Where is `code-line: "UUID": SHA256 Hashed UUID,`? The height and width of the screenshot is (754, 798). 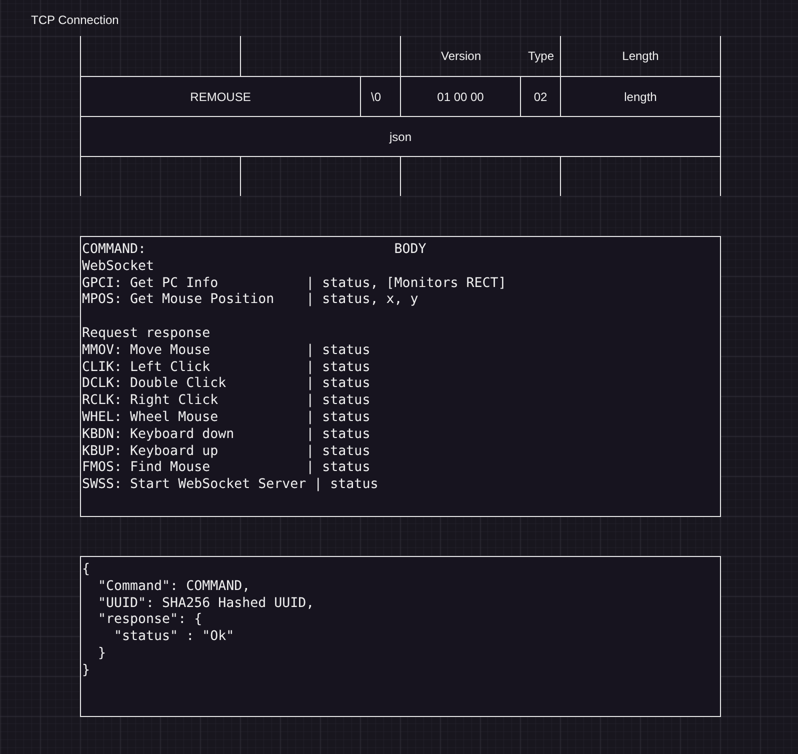 code-line: "UUID": SHA256 Hashed UUID, is located at coordinates (205, 604).